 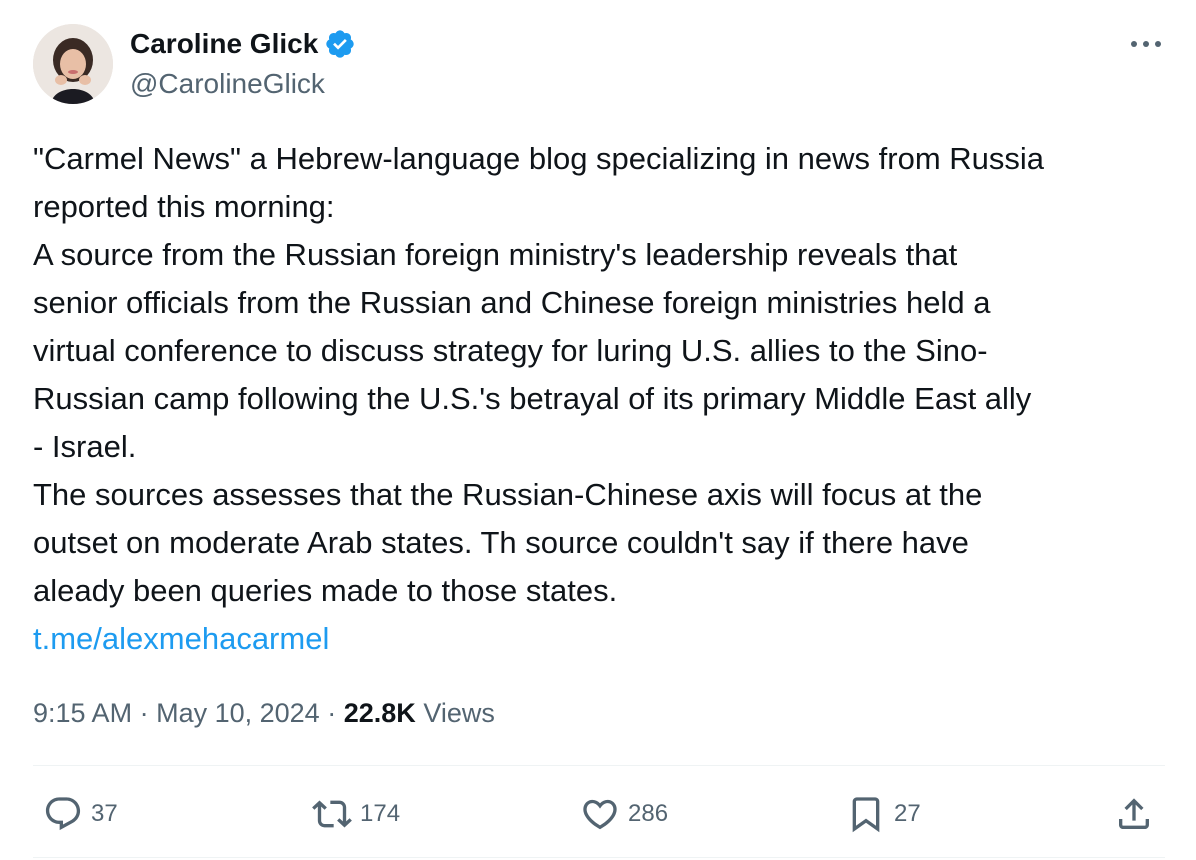 I want to click on heart-icon, so click(x=600, y=814).